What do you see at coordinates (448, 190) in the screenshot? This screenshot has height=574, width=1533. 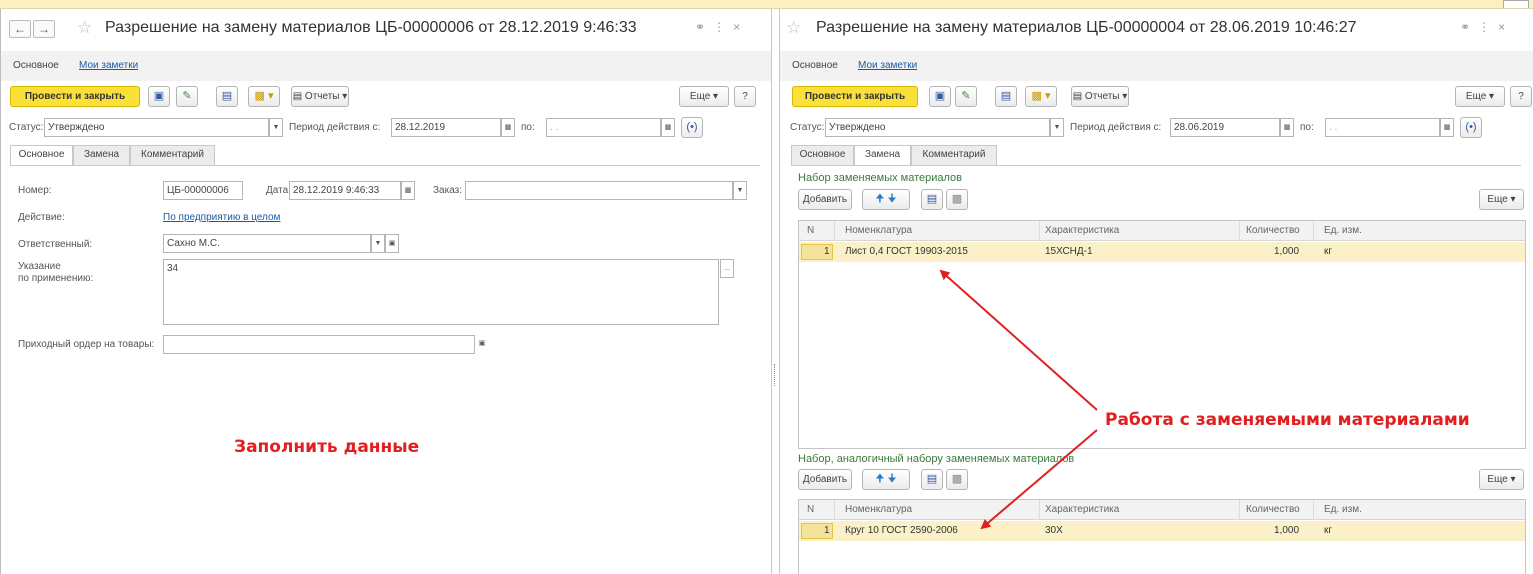 I see `order-label: Заказ:` at bounding box center [448, 190].